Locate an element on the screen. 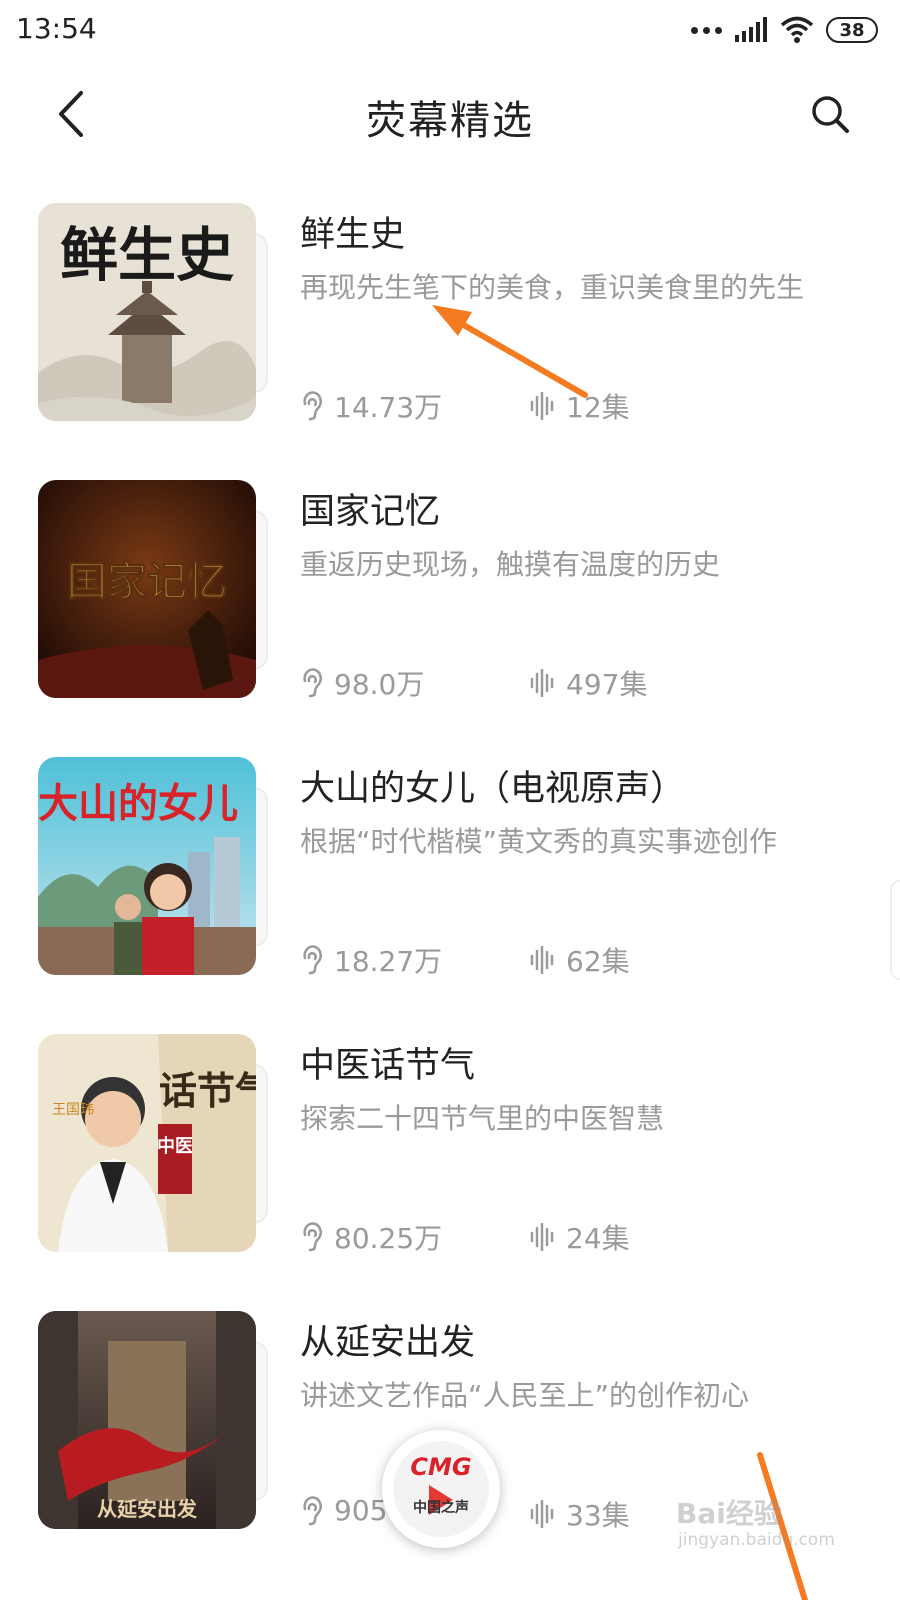  player-sub-label: 中国之声 is located at coordinates (441, 1508).